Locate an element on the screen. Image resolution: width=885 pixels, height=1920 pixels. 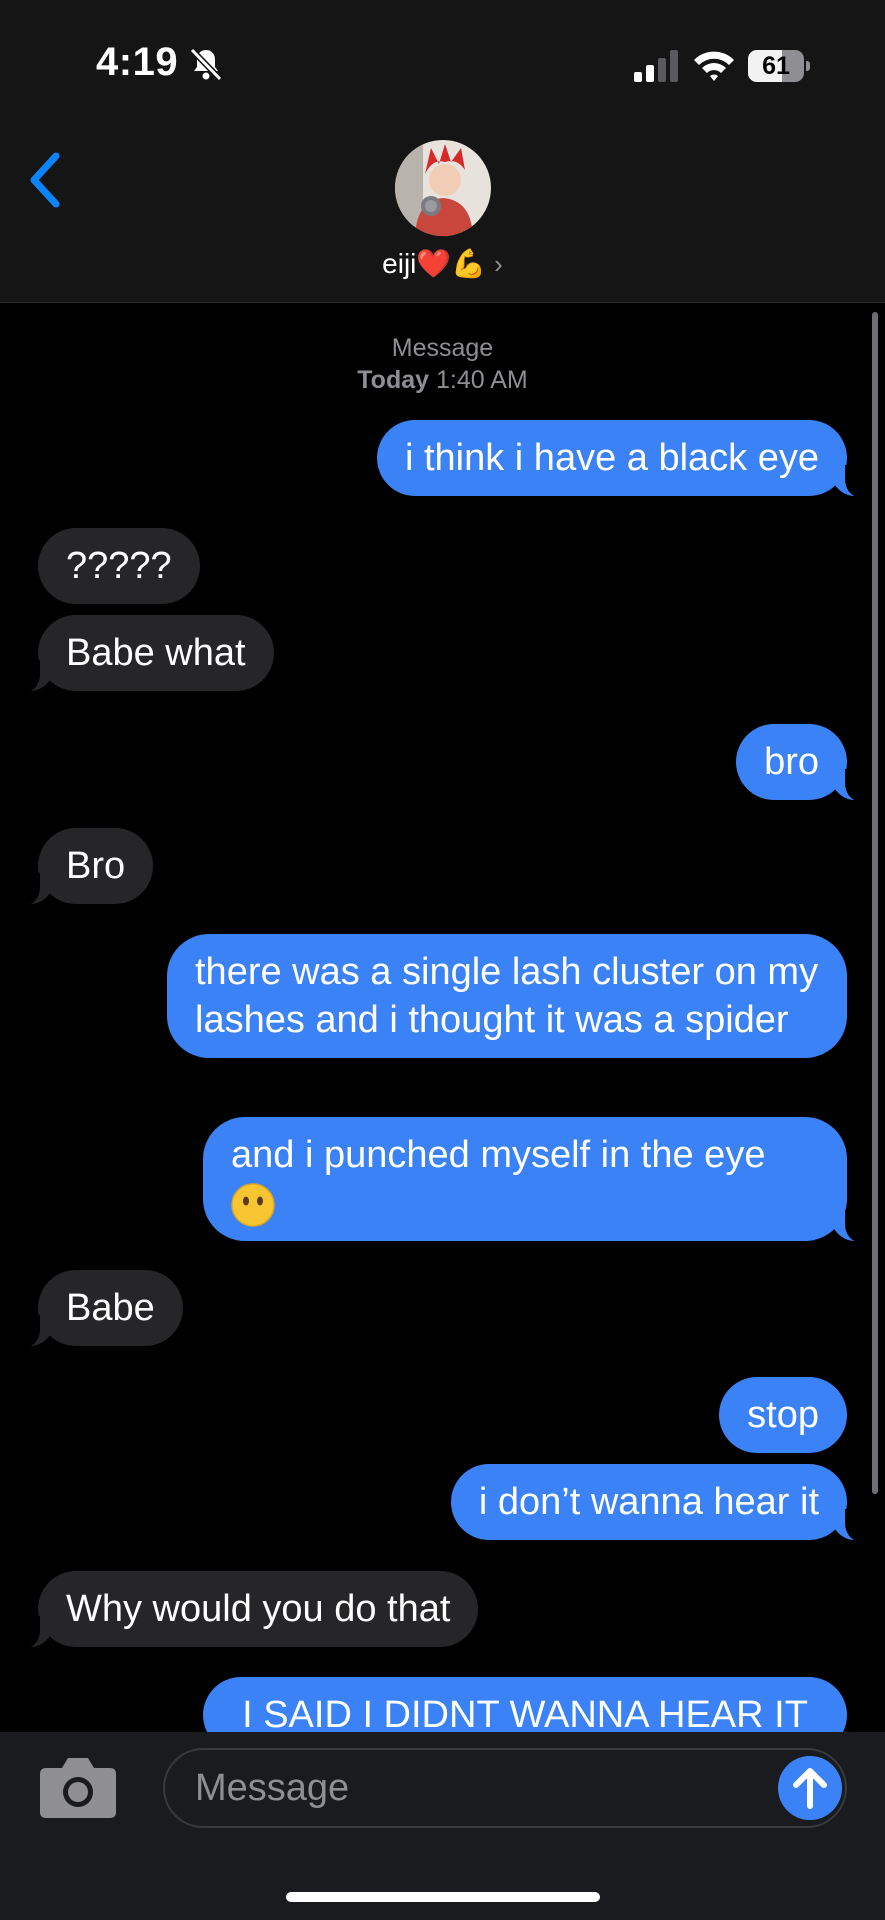
back-chevron-icon is located at coordinates (46, 180).